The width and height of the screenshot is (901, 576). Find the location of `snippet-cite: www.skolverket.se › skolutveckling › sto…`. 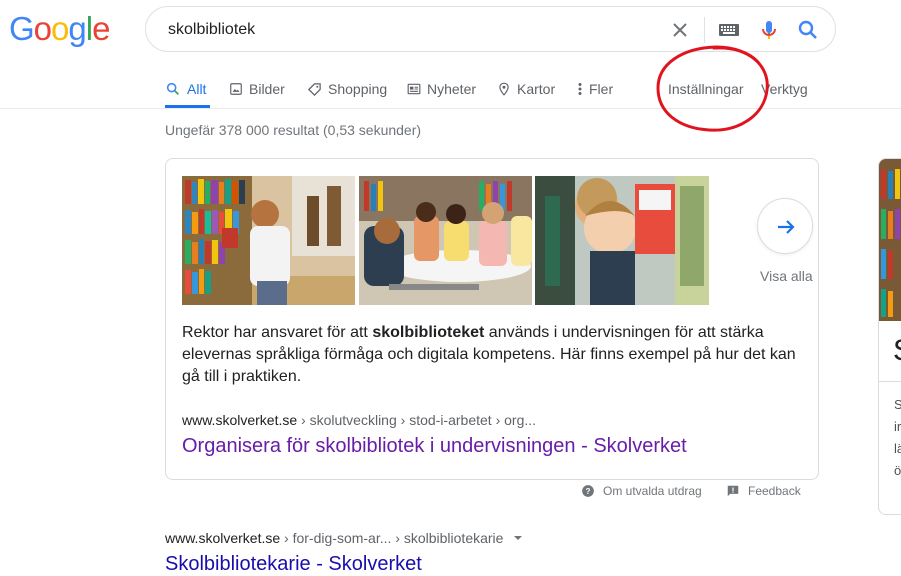

snippet-cite: www.skolverket.se › skolutveckling › sto… is located at coordinates (359, 420).